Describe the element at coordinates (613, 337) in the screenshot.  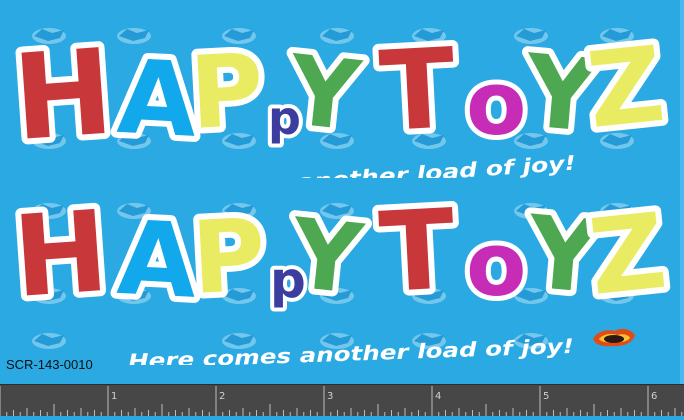
I see `flame-badge-icon` at that location.